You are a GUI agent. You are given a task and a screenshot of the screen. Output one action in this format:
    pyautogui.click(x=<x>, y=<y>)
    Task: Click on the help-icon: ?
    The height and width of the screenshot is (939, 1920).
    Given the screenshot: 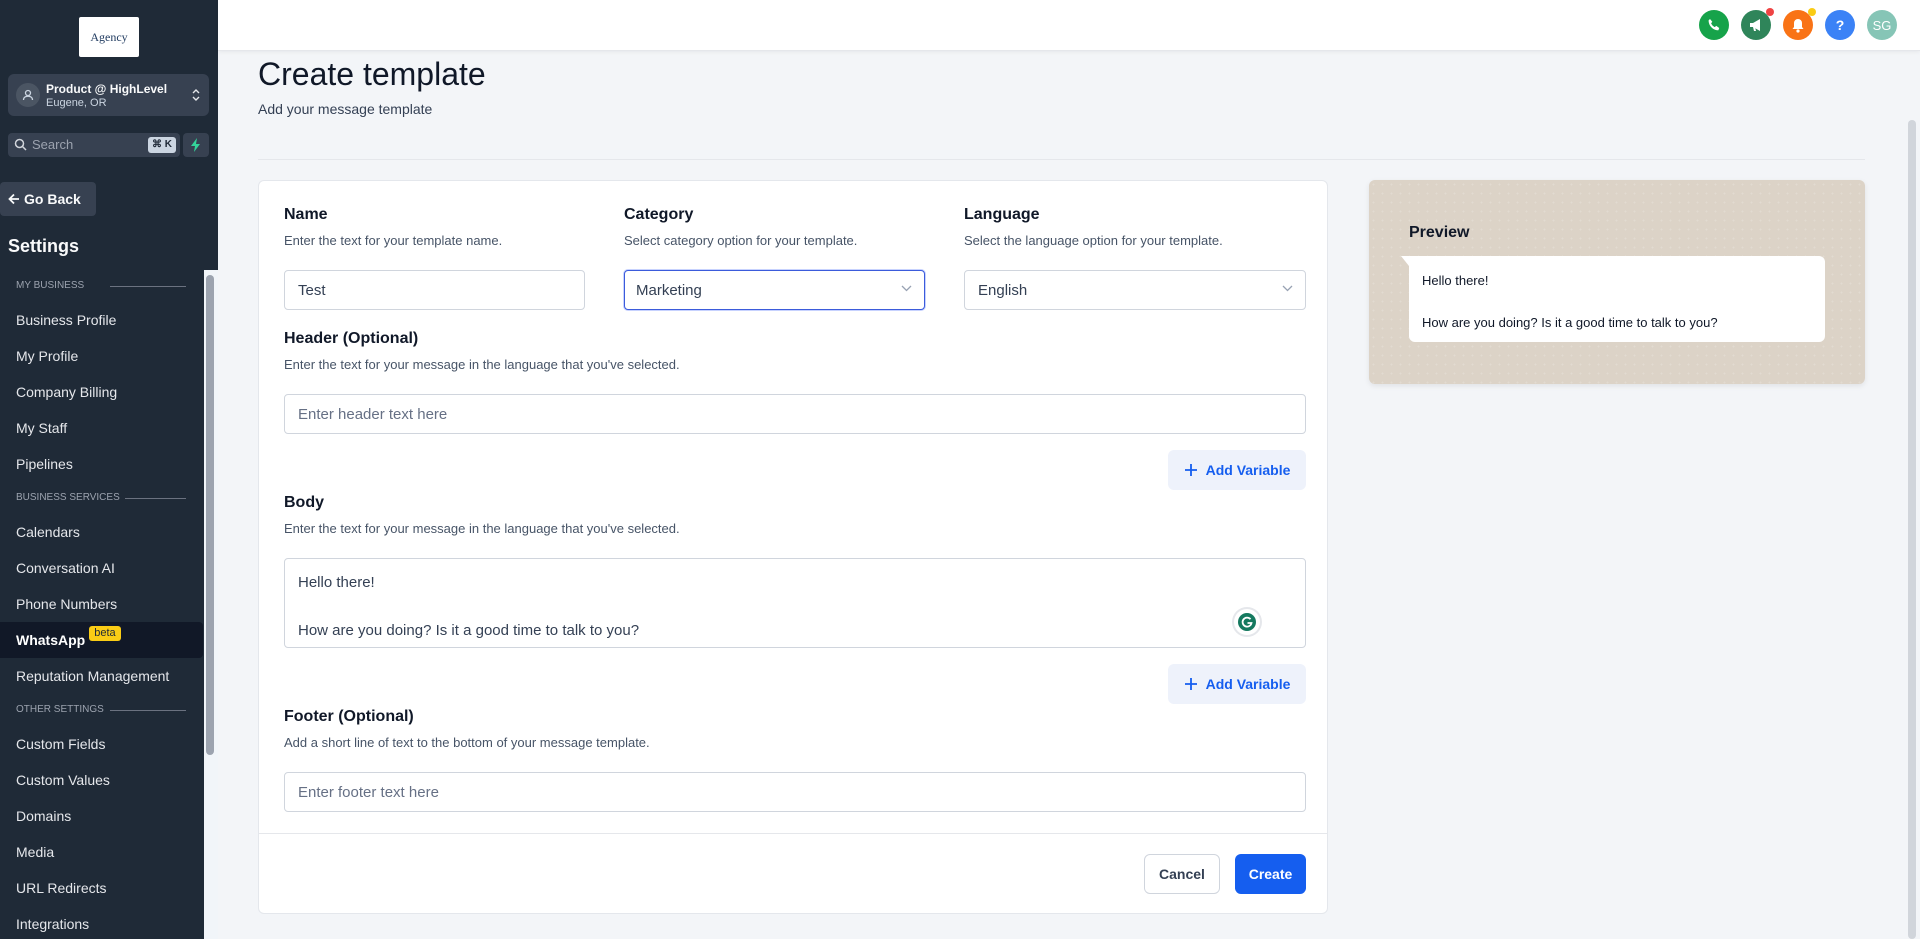 What is the action you would take?
    pyautogui.click(x=1840, y=25)
    